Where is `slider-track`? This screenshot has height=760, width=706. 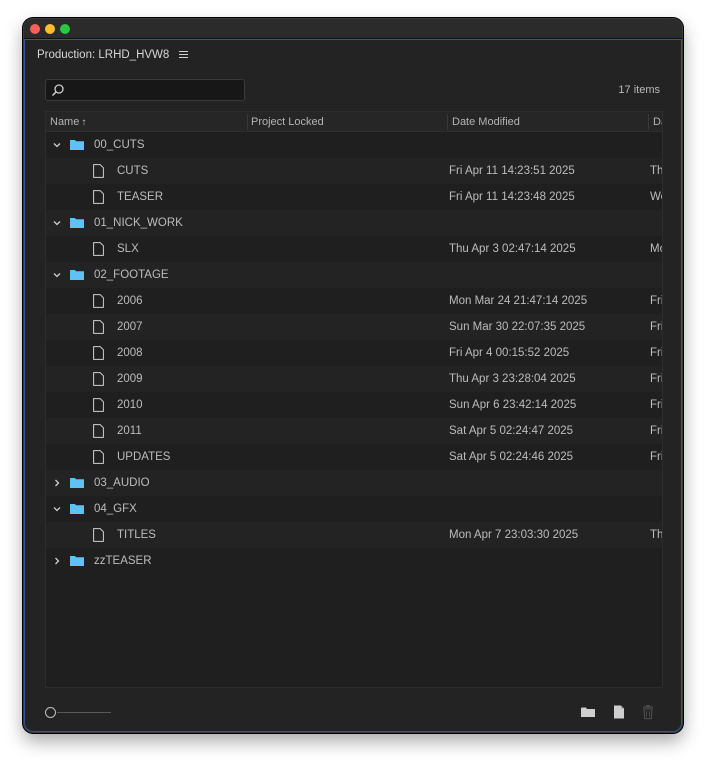
slider-track is located at coordinates (84, 712).